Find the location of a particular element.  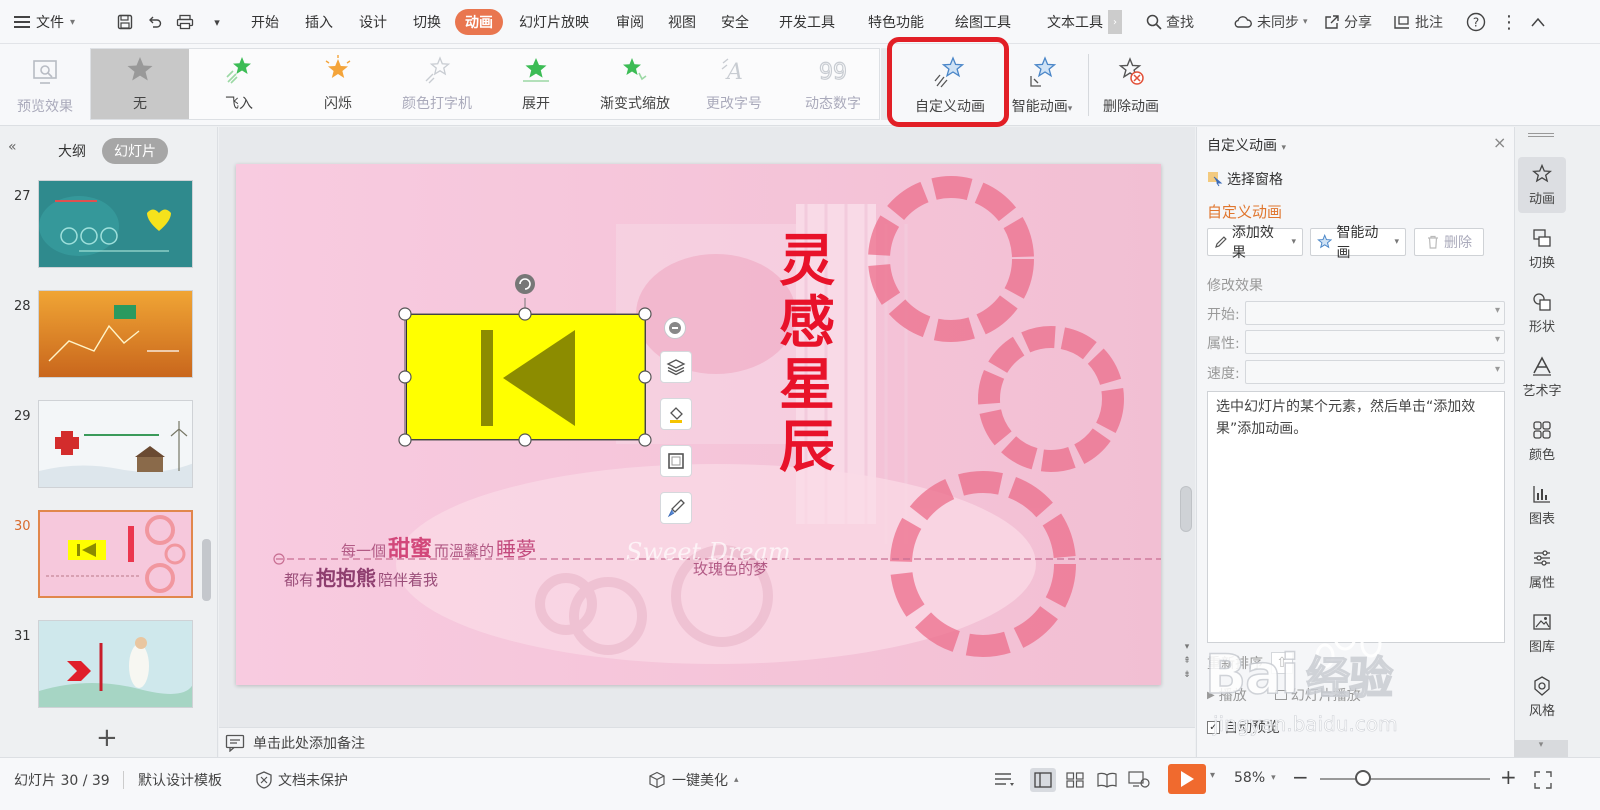

beautify-button: 一键美化 ▴ is located at coordinates (693, 780).